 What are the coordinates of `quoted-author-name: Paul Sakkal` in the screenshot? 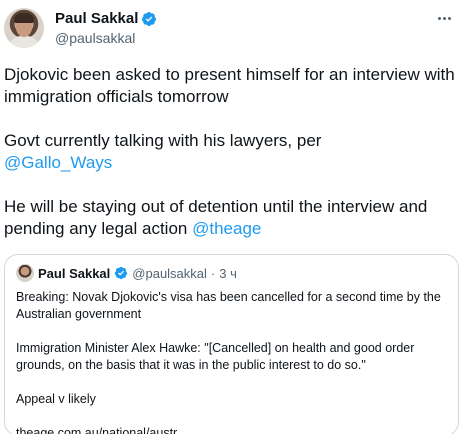 It's located at (74, 273).